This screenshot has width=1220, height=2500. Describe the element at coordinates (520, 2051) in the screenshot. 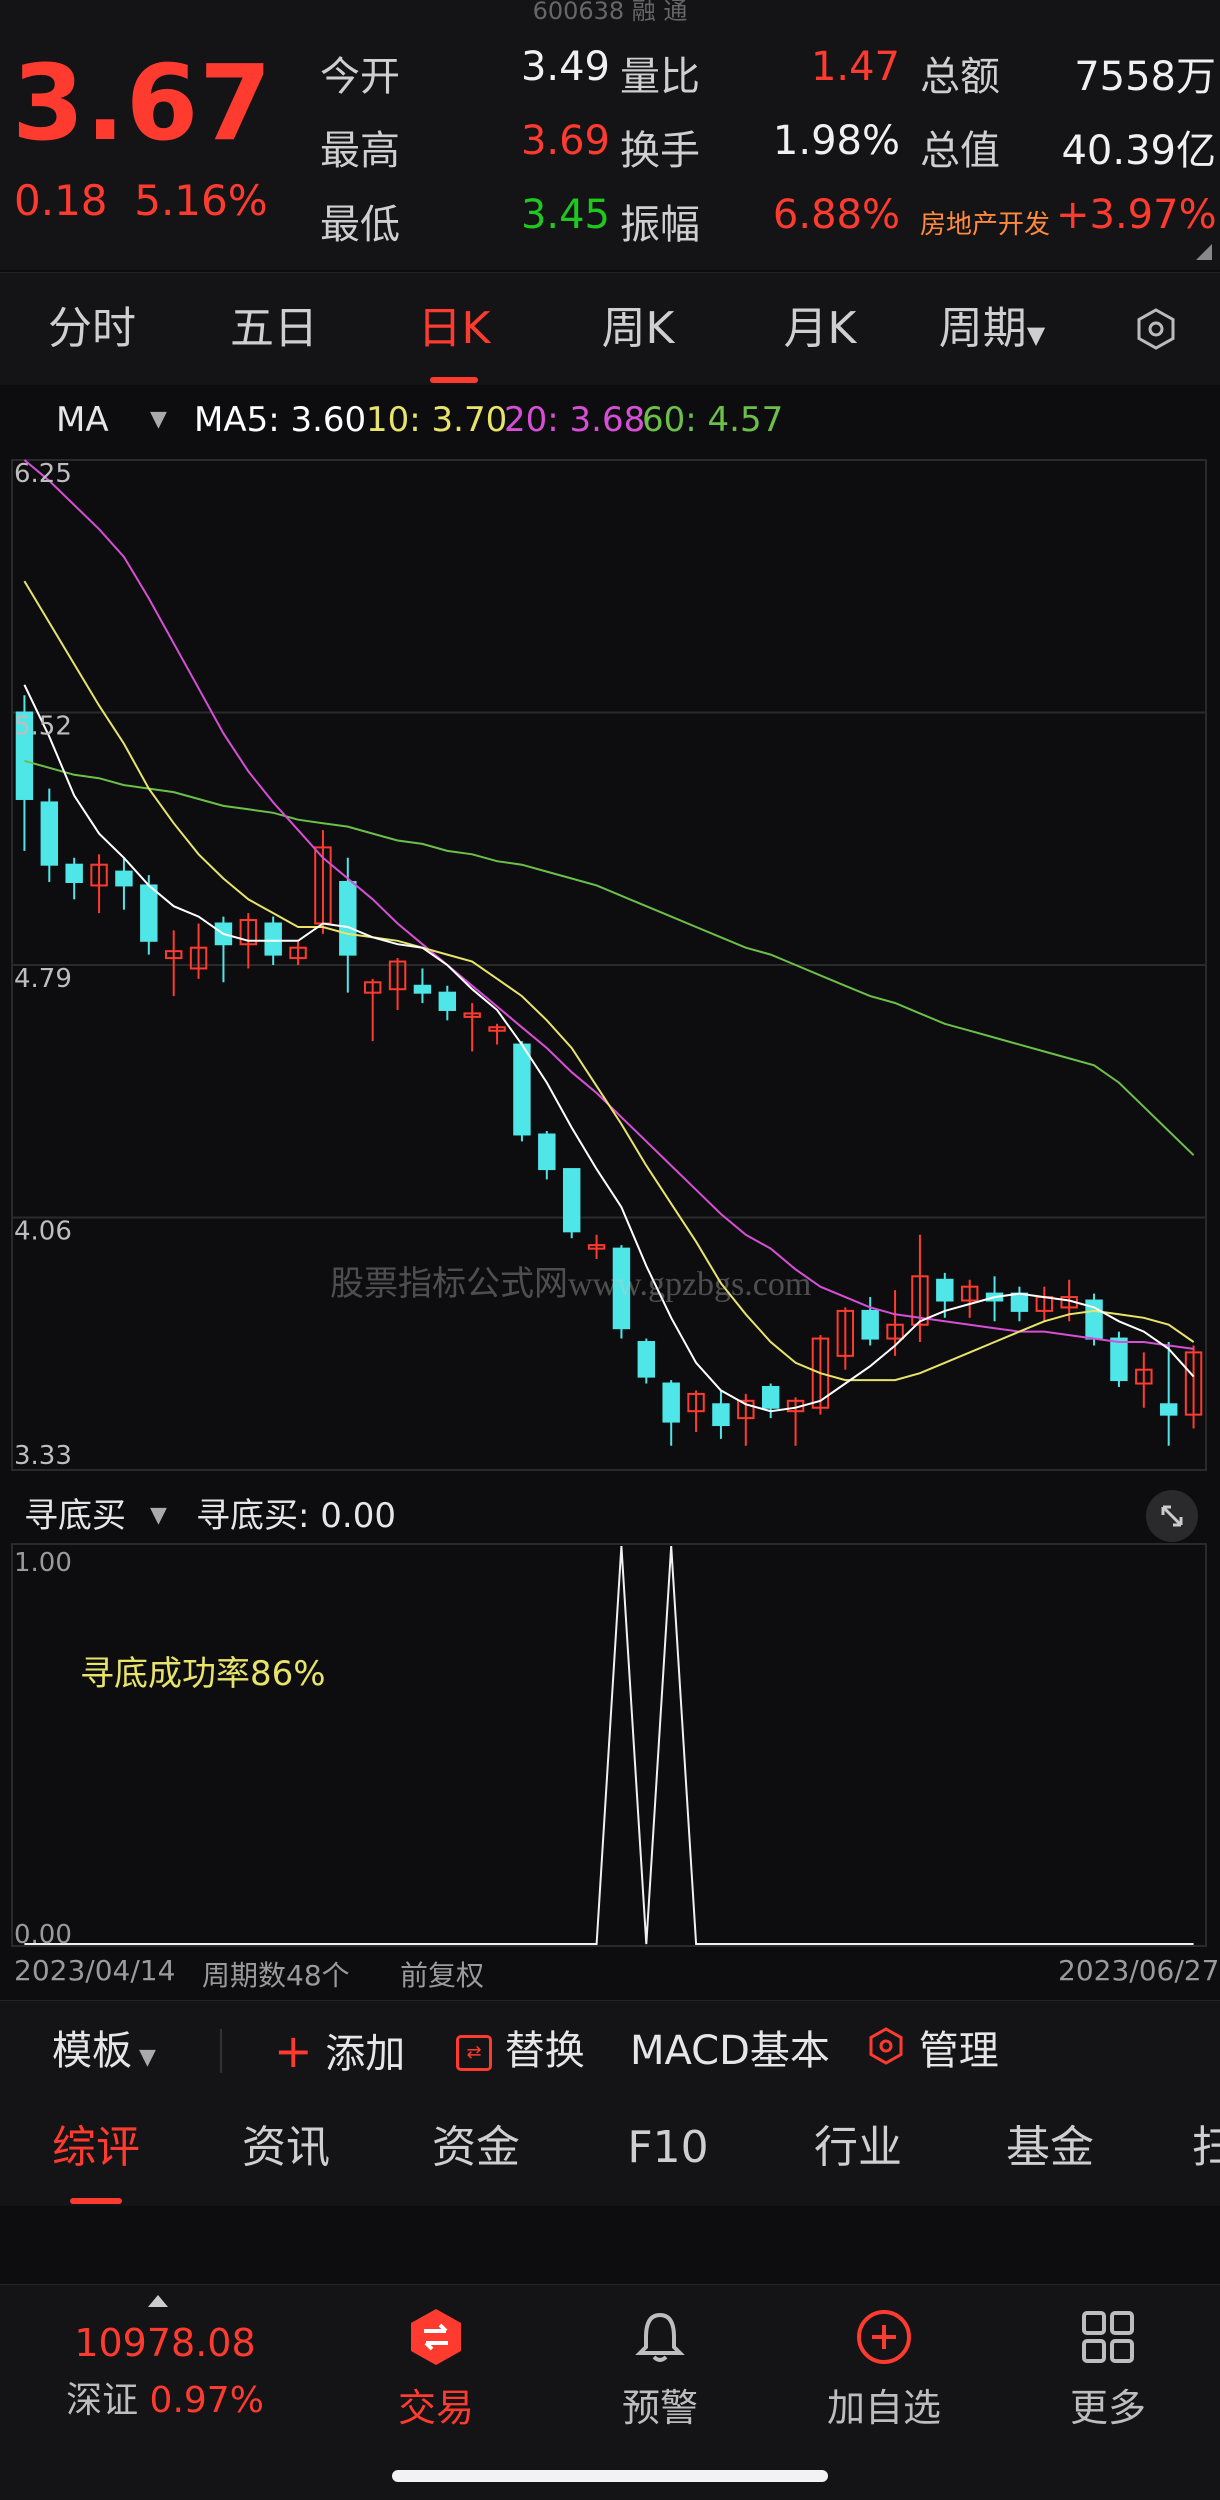

I see `replace-button: ⇄ 替换` at that location.